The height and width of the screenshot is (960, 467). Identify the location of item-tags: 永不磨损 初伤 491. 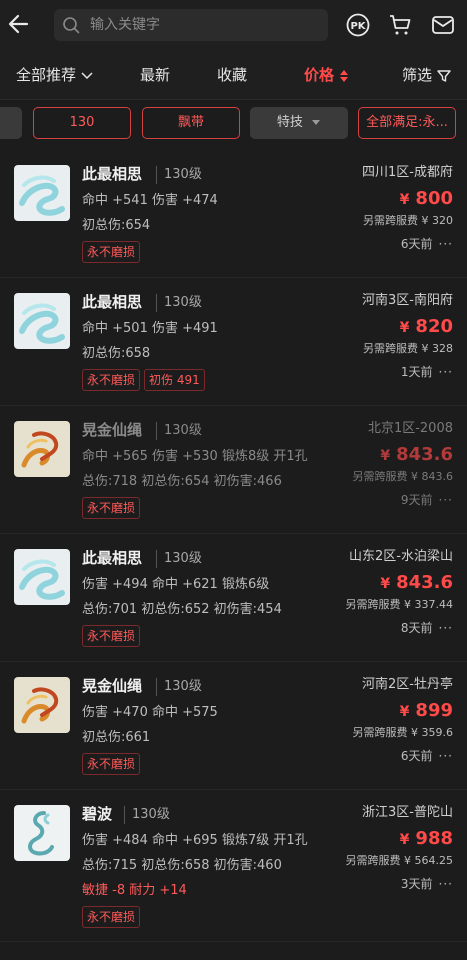
(145, 380).